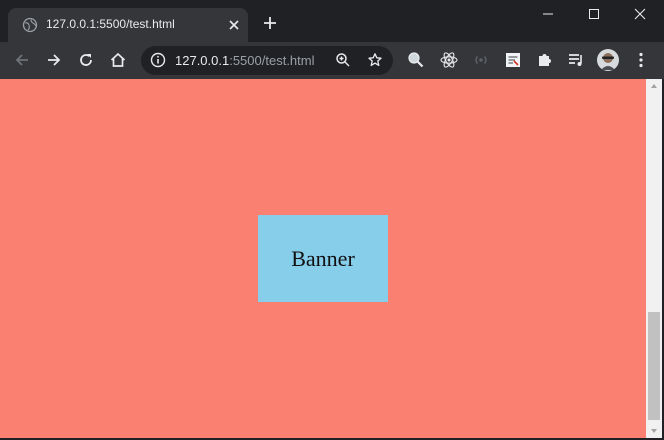  I want to click on playlist-icon, so click(576, 60).